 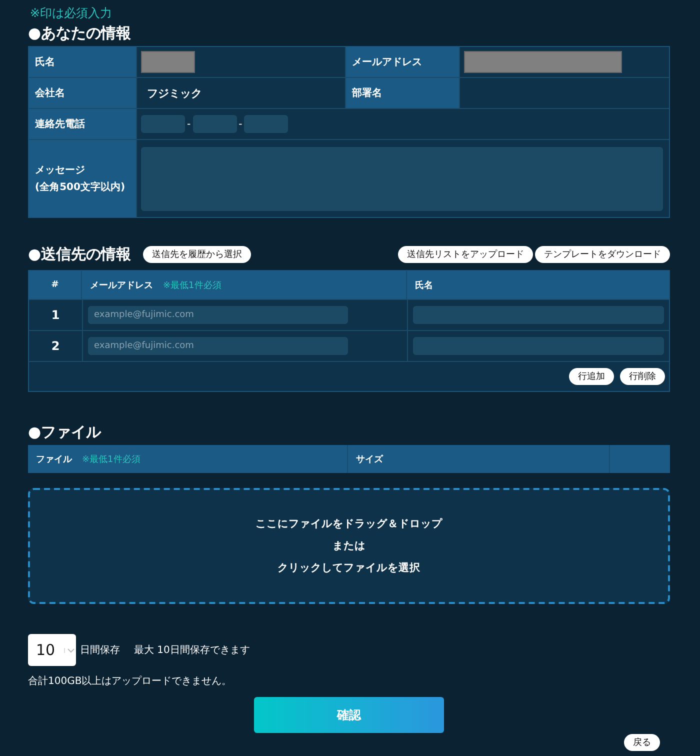 I want to click on column-header: ファイル ※最低1件必須, so click(x=188, y=459).